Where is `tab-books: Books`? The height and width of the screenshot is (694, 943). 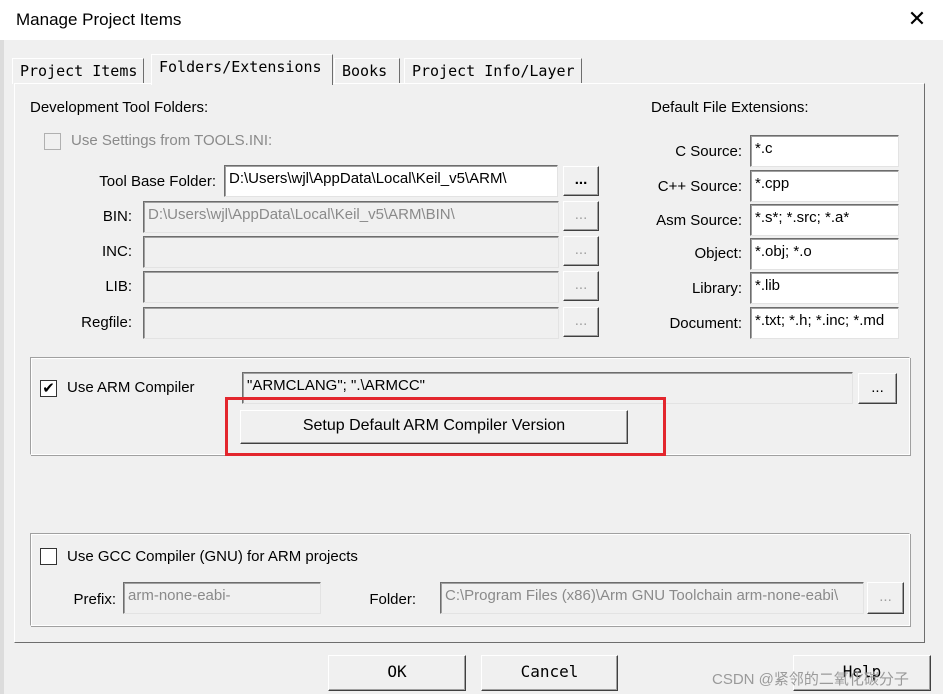 tab-books: Books is located at coordinates (367, 71).